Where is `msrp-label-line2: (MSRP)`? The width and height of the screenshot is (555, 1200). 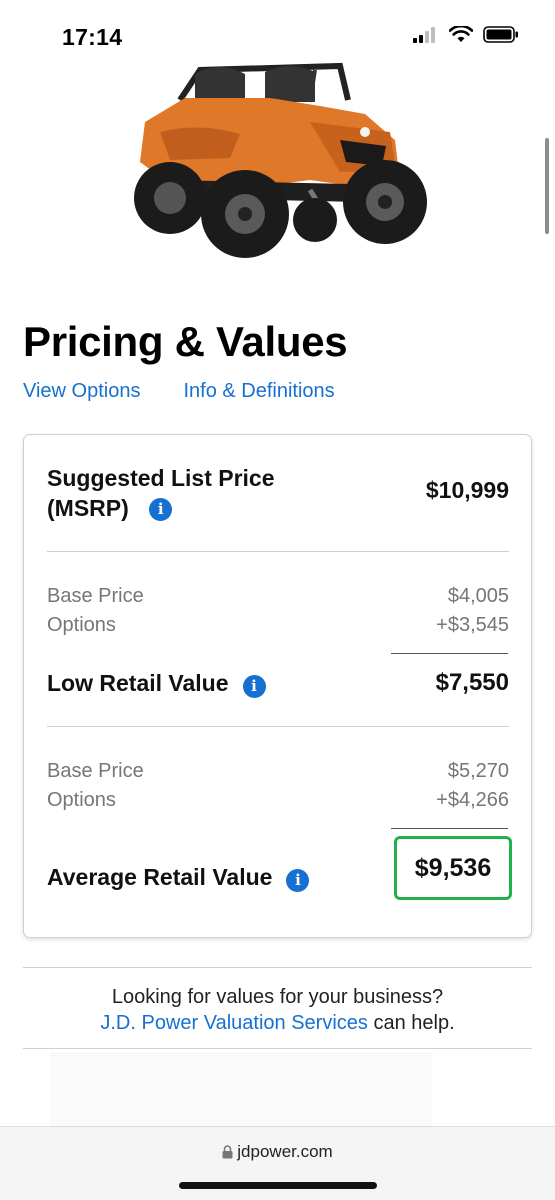
msrp-label-line2: (MSRP) is located at coordinates (88, 508).